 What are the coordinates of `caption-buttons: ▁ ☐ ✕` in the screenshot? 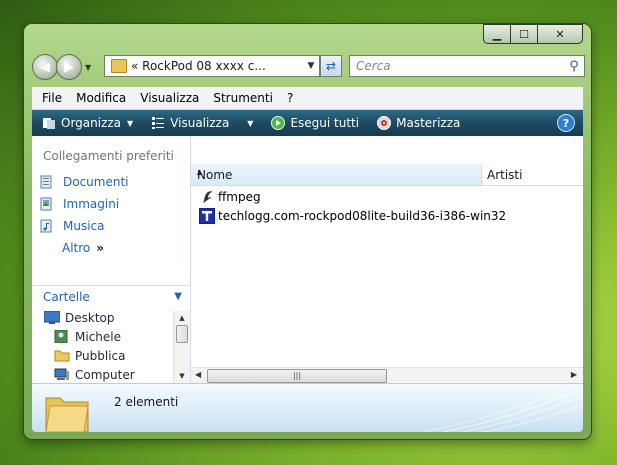 It's located at (533, 34).